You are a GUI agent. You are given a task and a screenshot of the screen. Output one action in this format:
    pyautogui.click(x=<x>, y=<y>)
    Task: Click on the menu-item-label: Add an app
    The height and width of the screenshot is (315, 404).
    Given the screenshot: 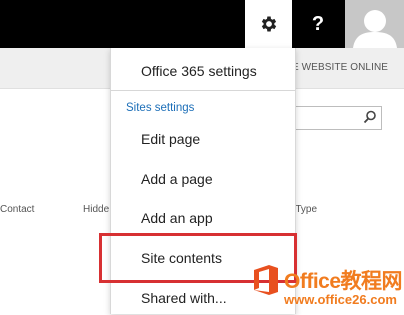 What is the action you would take?
    pyautogui.click(x=177, y=218)
    